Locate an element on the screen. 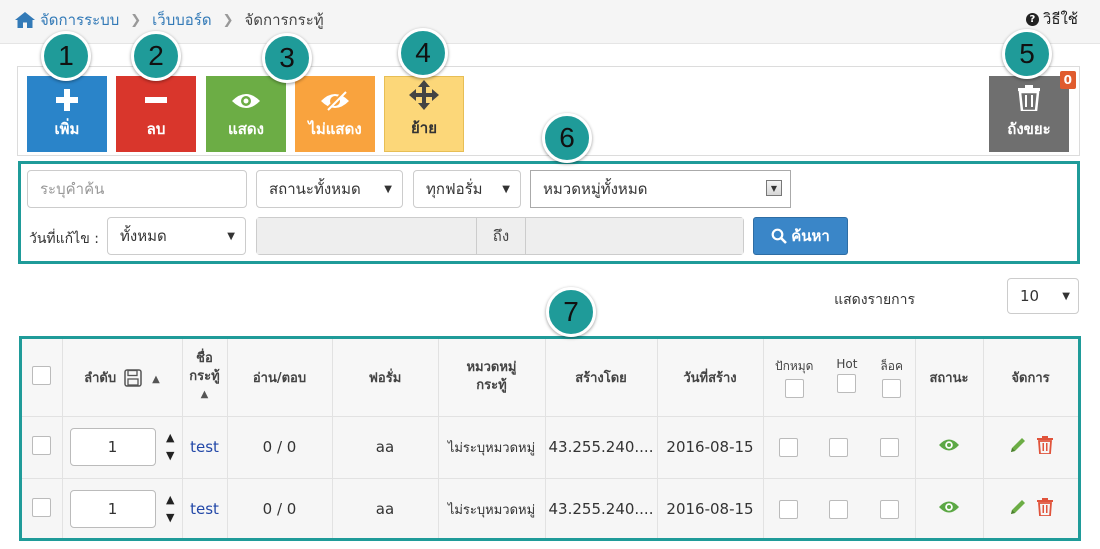 The image size is (1100, 549). show-label: แสดง is located at coordinates (246, 129).